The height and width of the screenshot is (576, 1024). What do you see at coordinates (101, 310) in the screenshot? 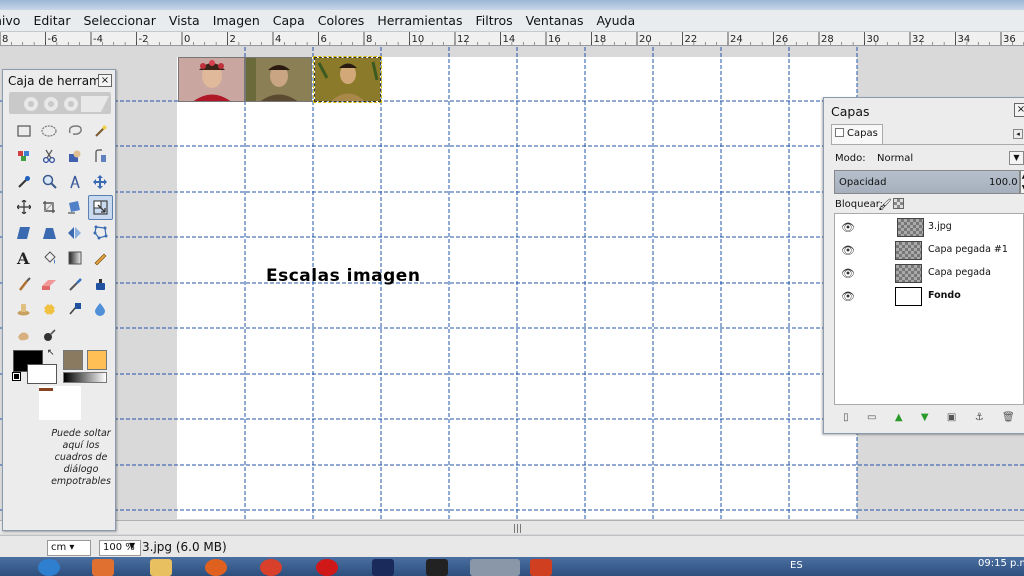
I see `blur-icon` at bounding box center [101, 310].